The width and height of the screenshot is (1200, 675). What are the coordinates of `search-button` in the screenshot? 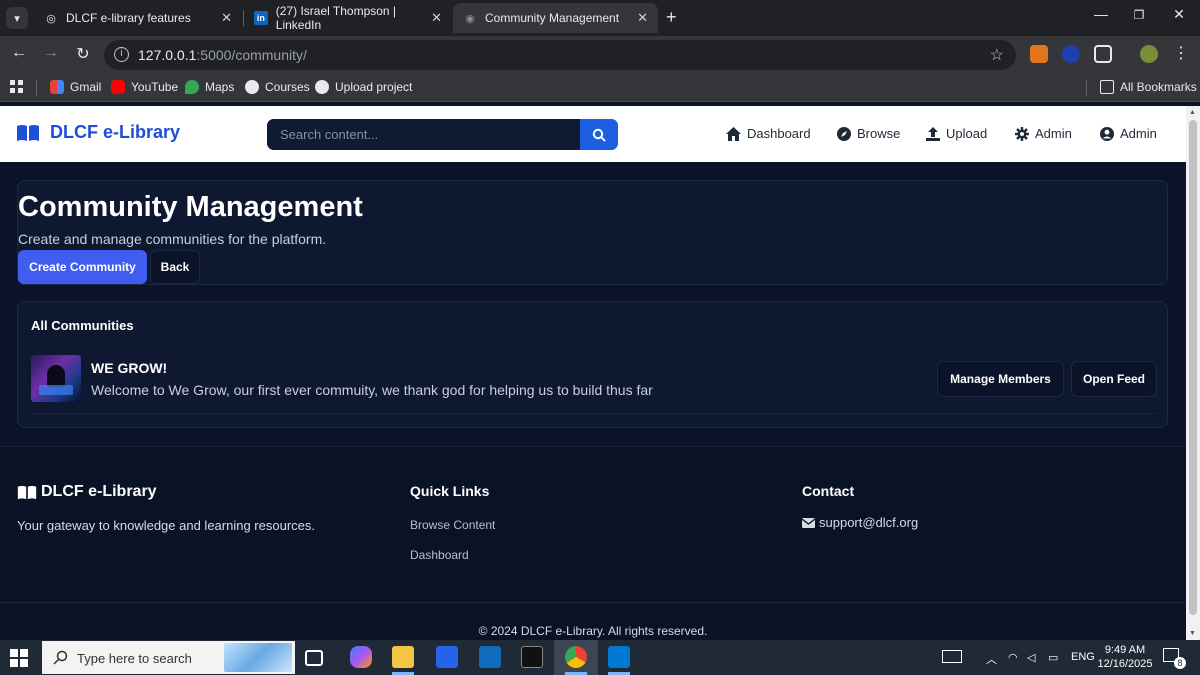 It's located at (599, 134).